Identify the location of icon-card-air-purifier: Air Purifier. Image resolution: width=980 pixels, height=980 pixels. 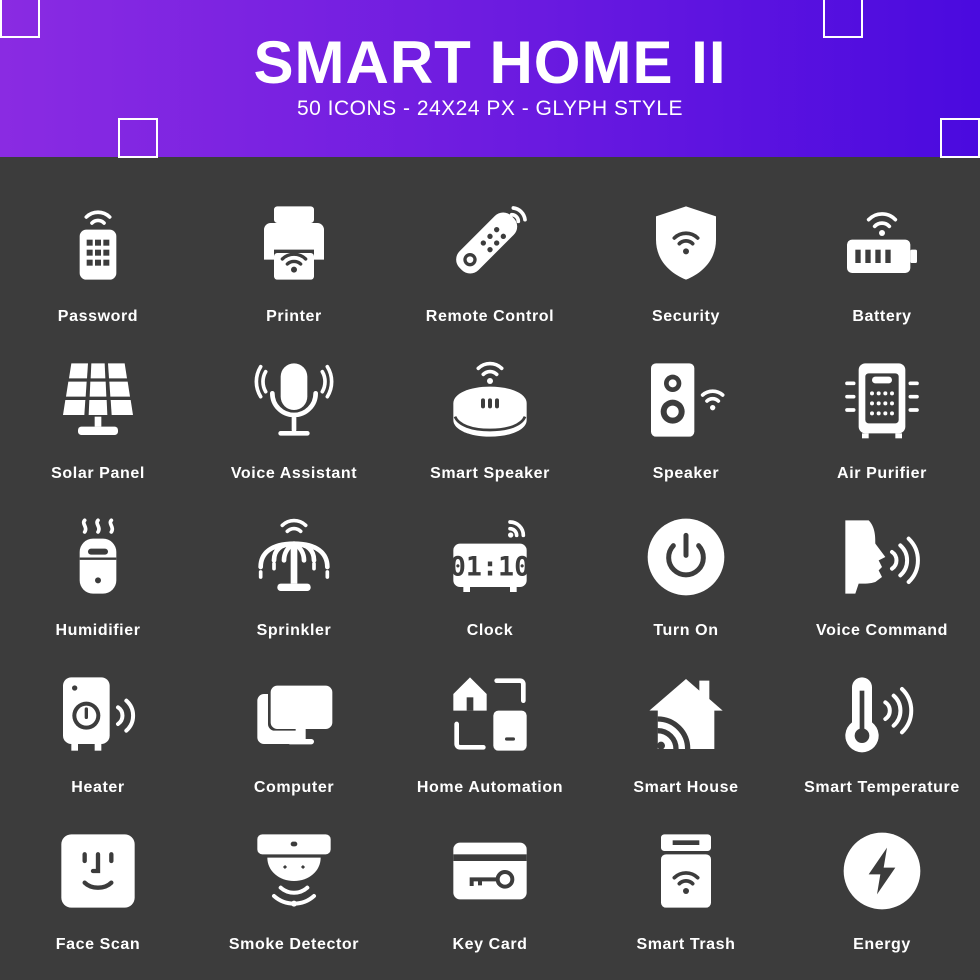
(882, 398).